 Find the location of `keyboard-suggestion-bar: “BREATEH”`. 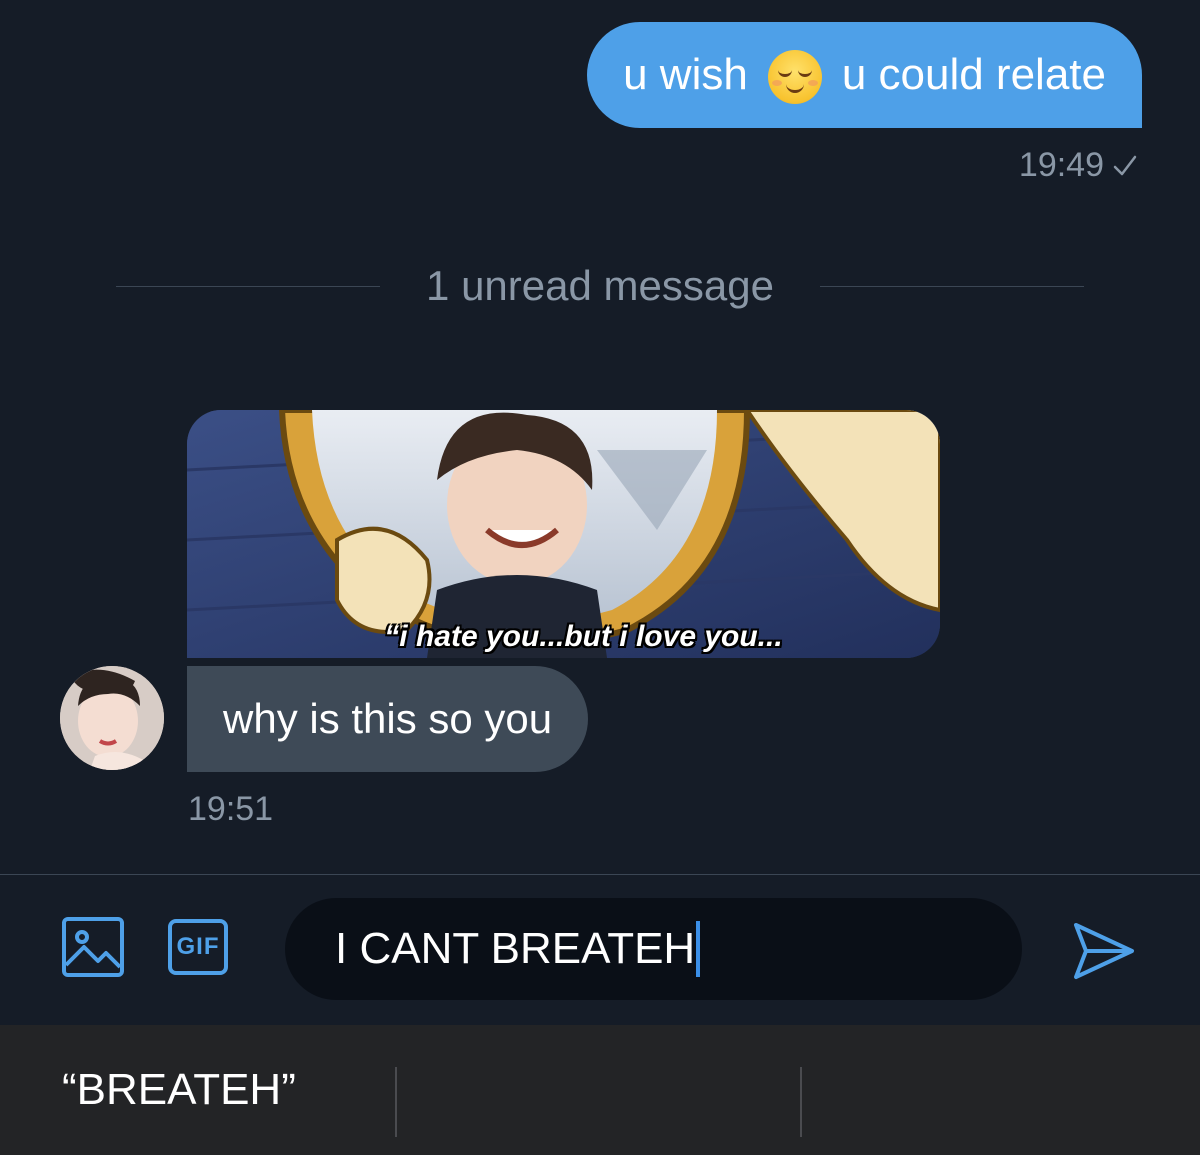

keyboard-suggestion-bar: “BREATEH” is located at coordinates (600, 1090).